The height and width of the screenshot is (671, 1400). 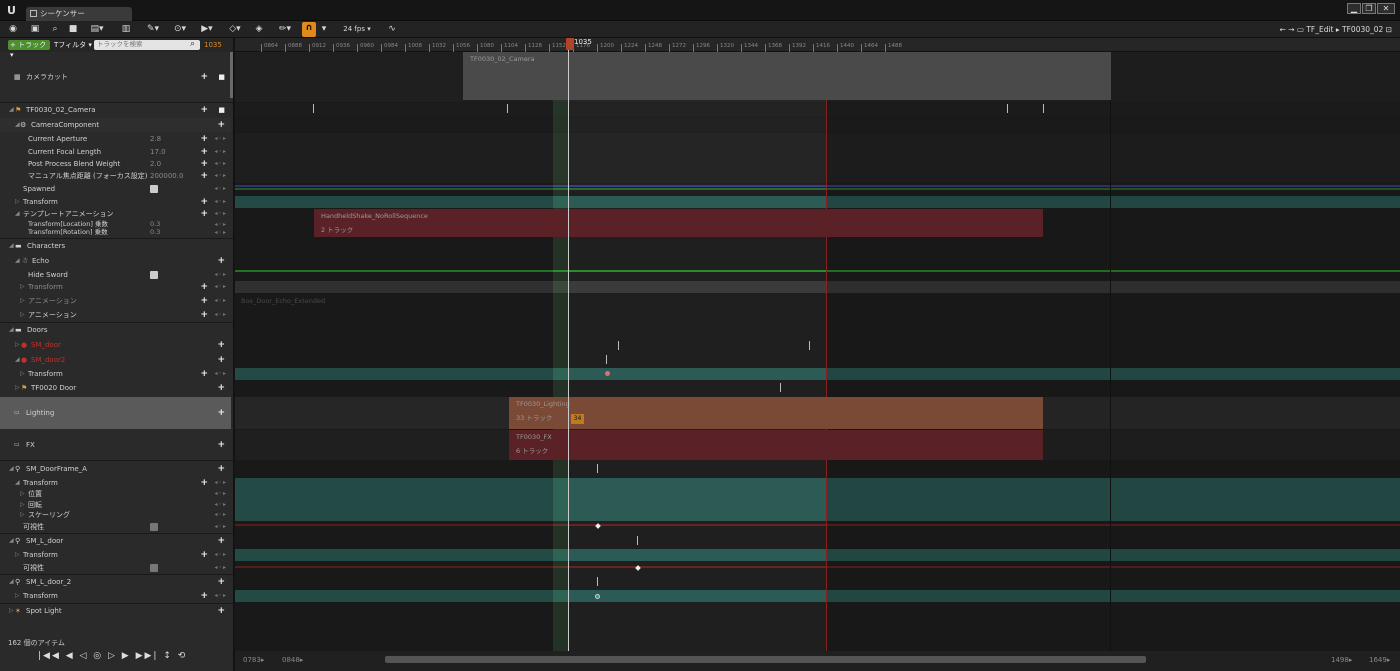 I want to click on track-row: ◢ テンプレートアニメーション + ◂◦▸, so click(x=115, y=214).